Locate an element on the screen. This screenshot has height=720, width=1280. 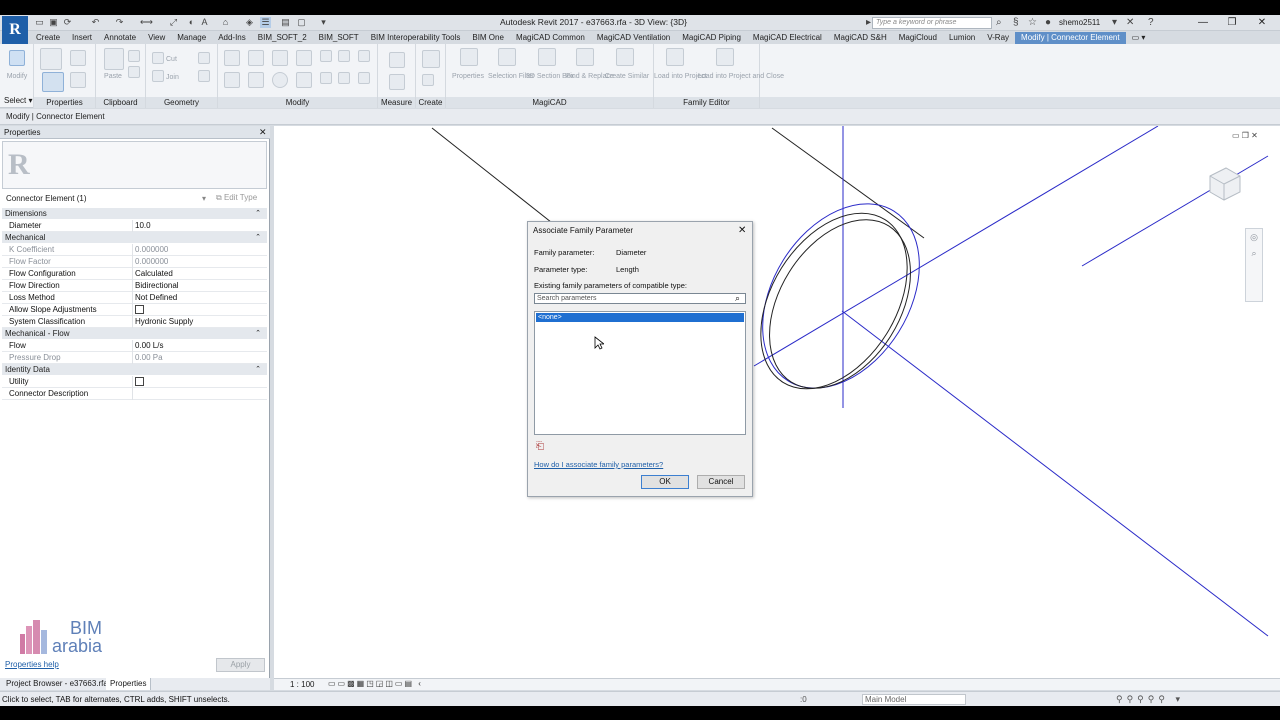
apply-button: Apply is located at coordinates (240, 665).